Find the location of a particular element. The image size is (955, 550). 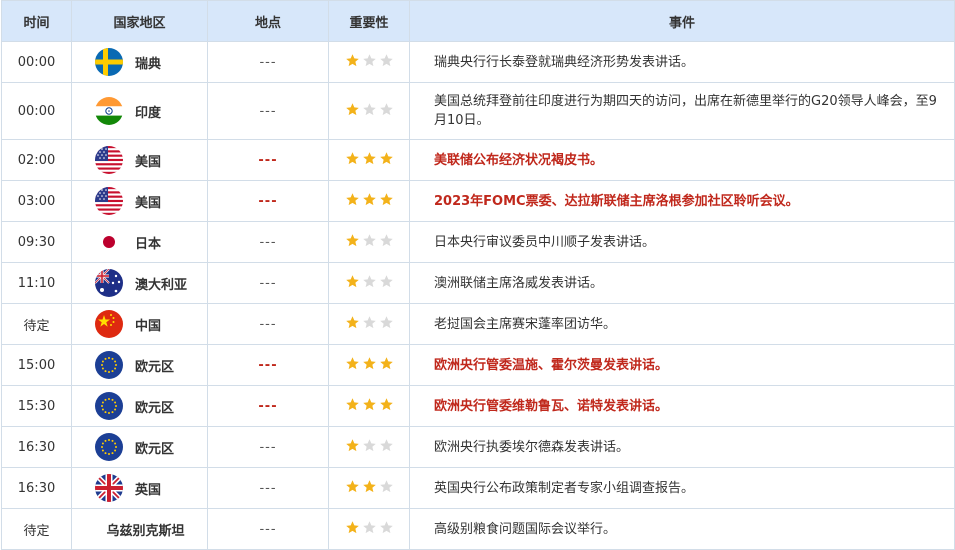

event-description: 欧洲央行管委温施、霍尔茨曼发表讲话。 is located at coordinates (682, 365).